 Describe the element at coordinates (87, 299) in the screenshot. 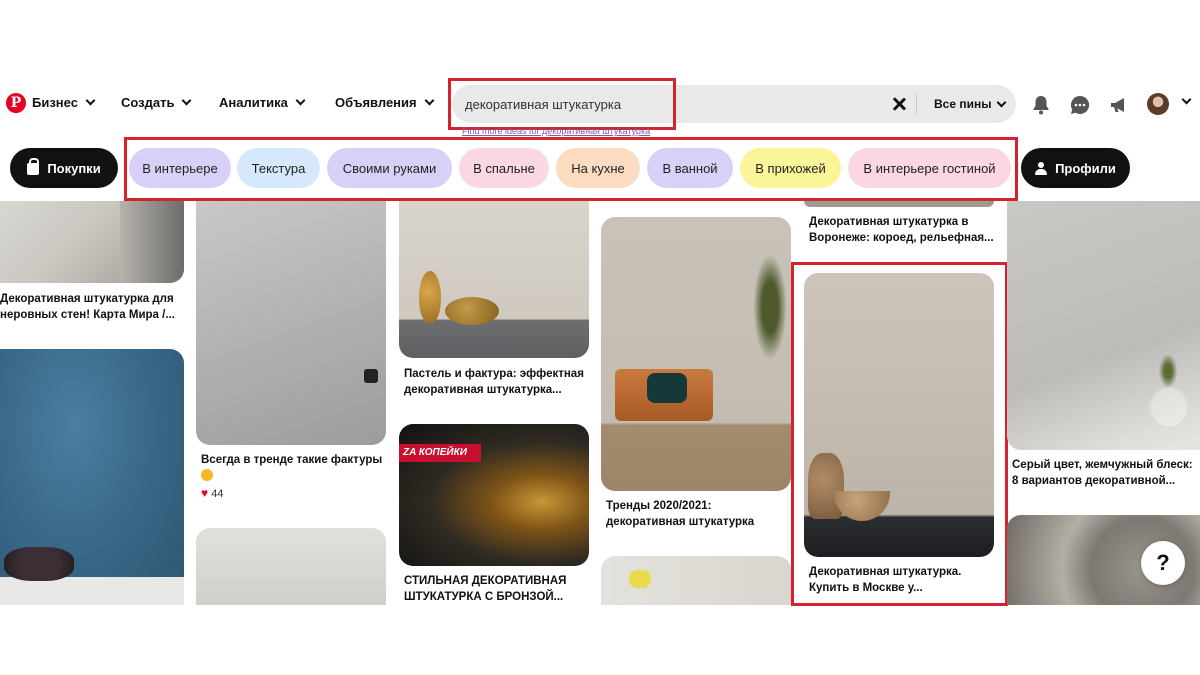

I see `pin-title: Декоративная штукатурка для` at that location.